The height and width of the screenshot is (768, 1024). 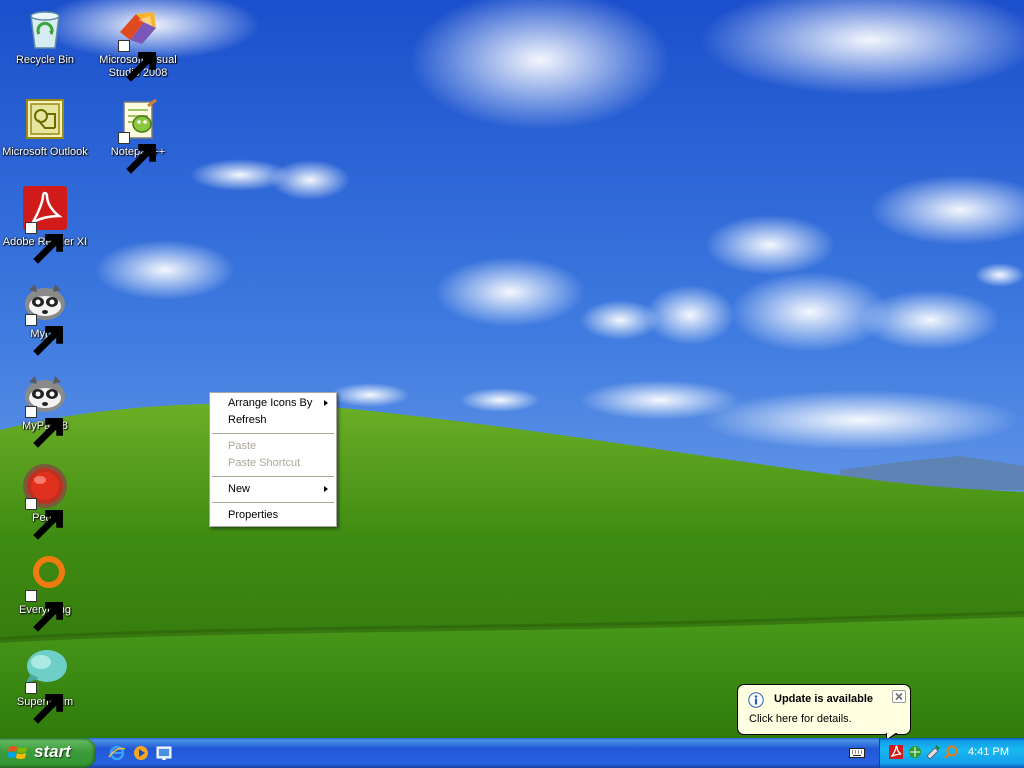 I want to click on desktop-icon-label: Recycle Bin, so click(x=45, y=60).